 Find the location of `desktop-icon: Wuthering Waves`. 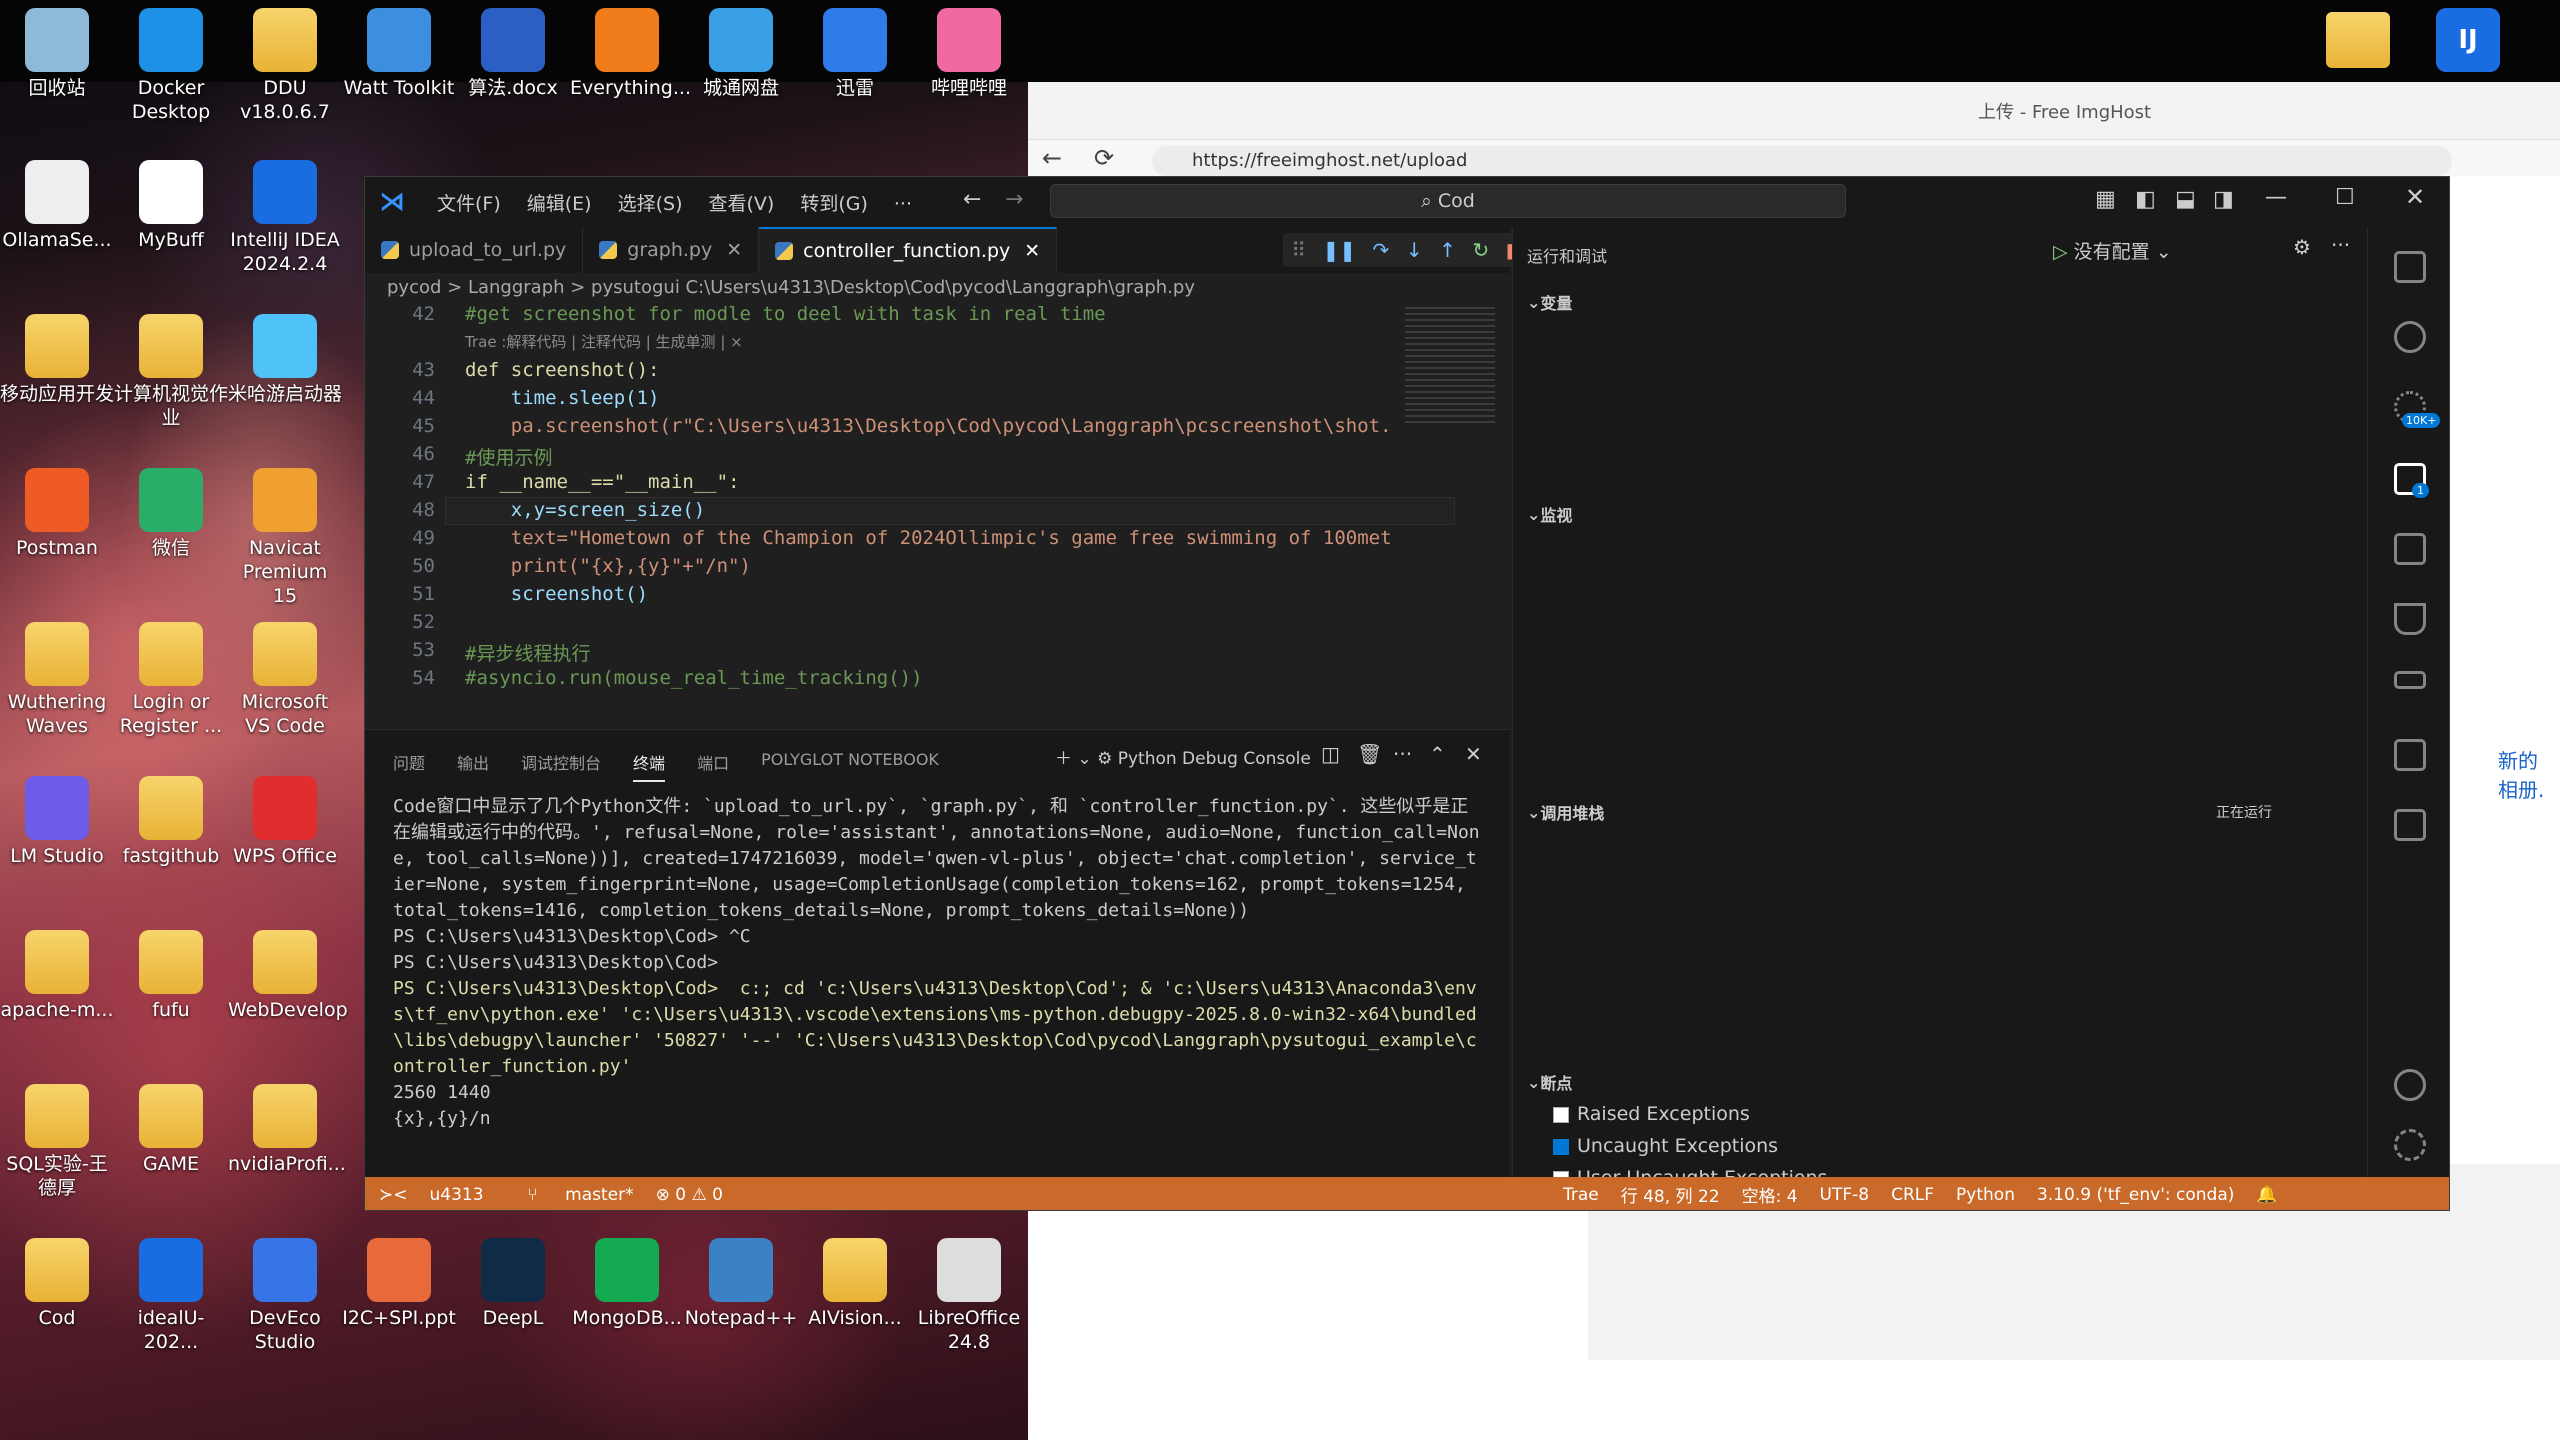

desktop-icon: Wuthering Waves is located at coordinates (57, 680).